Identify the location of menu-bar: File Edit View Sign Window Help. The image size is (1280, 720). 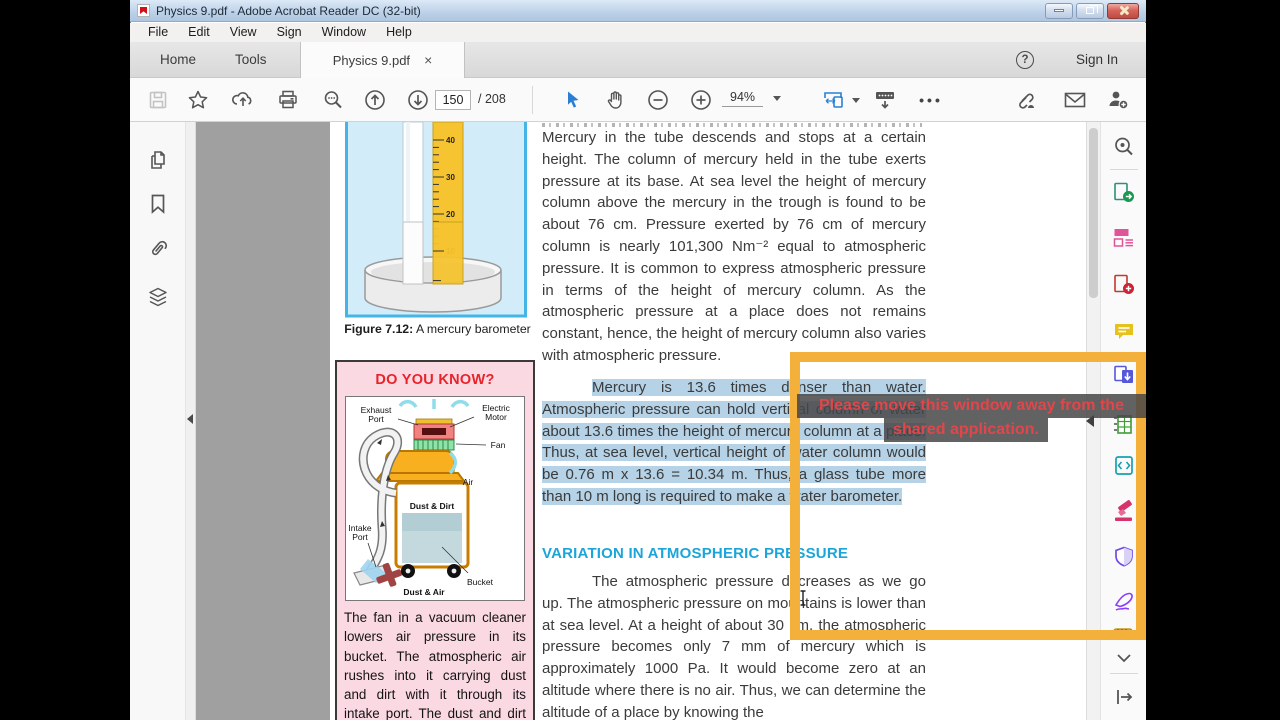
(638, 32).